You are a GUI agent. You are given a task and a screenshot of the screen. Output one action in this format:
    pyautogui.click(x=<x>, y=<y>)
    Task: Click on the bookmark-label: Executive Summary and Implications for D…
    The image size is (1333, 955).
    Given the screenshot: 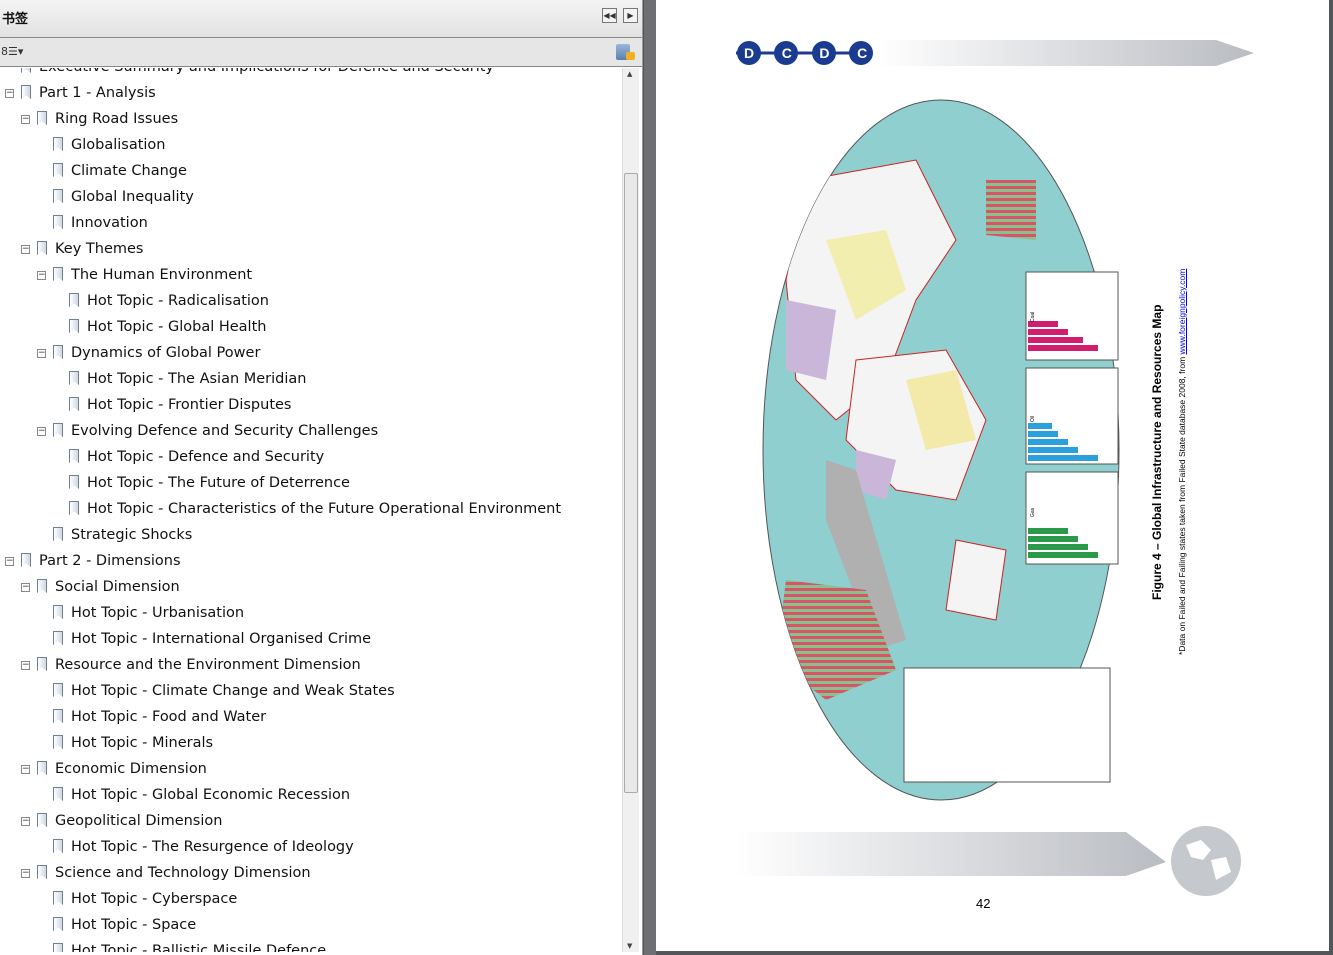 What is the action you would take?
    pyautogui.click(x=266, y=74)
    